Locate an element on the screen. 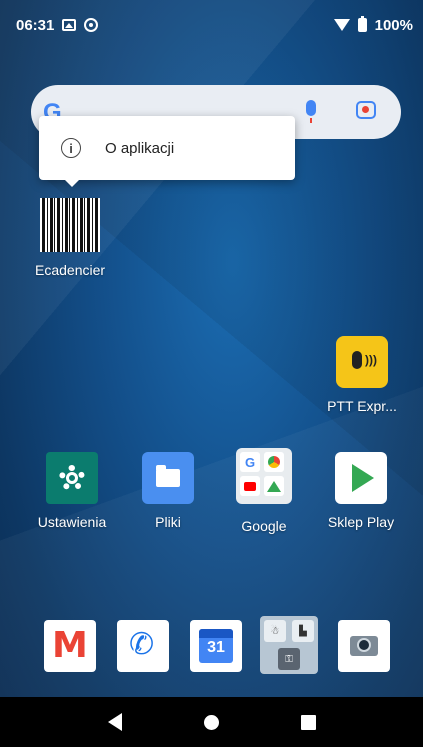 The width and height of the screenshot is (423, 747). gmail-icon: M is located at coordinates (70, 646).